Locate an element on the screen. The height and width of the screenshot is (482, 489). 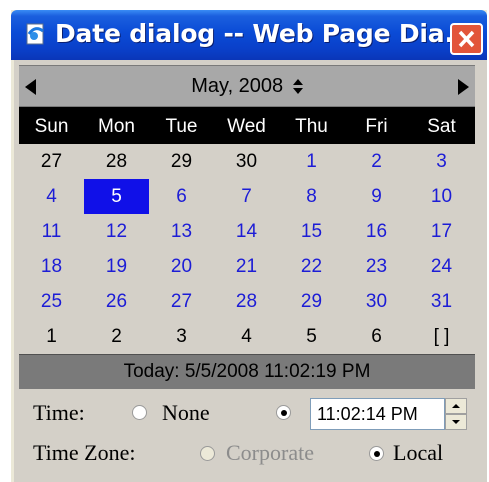
calendar-day: 4 is located at coordinates (51, 196).